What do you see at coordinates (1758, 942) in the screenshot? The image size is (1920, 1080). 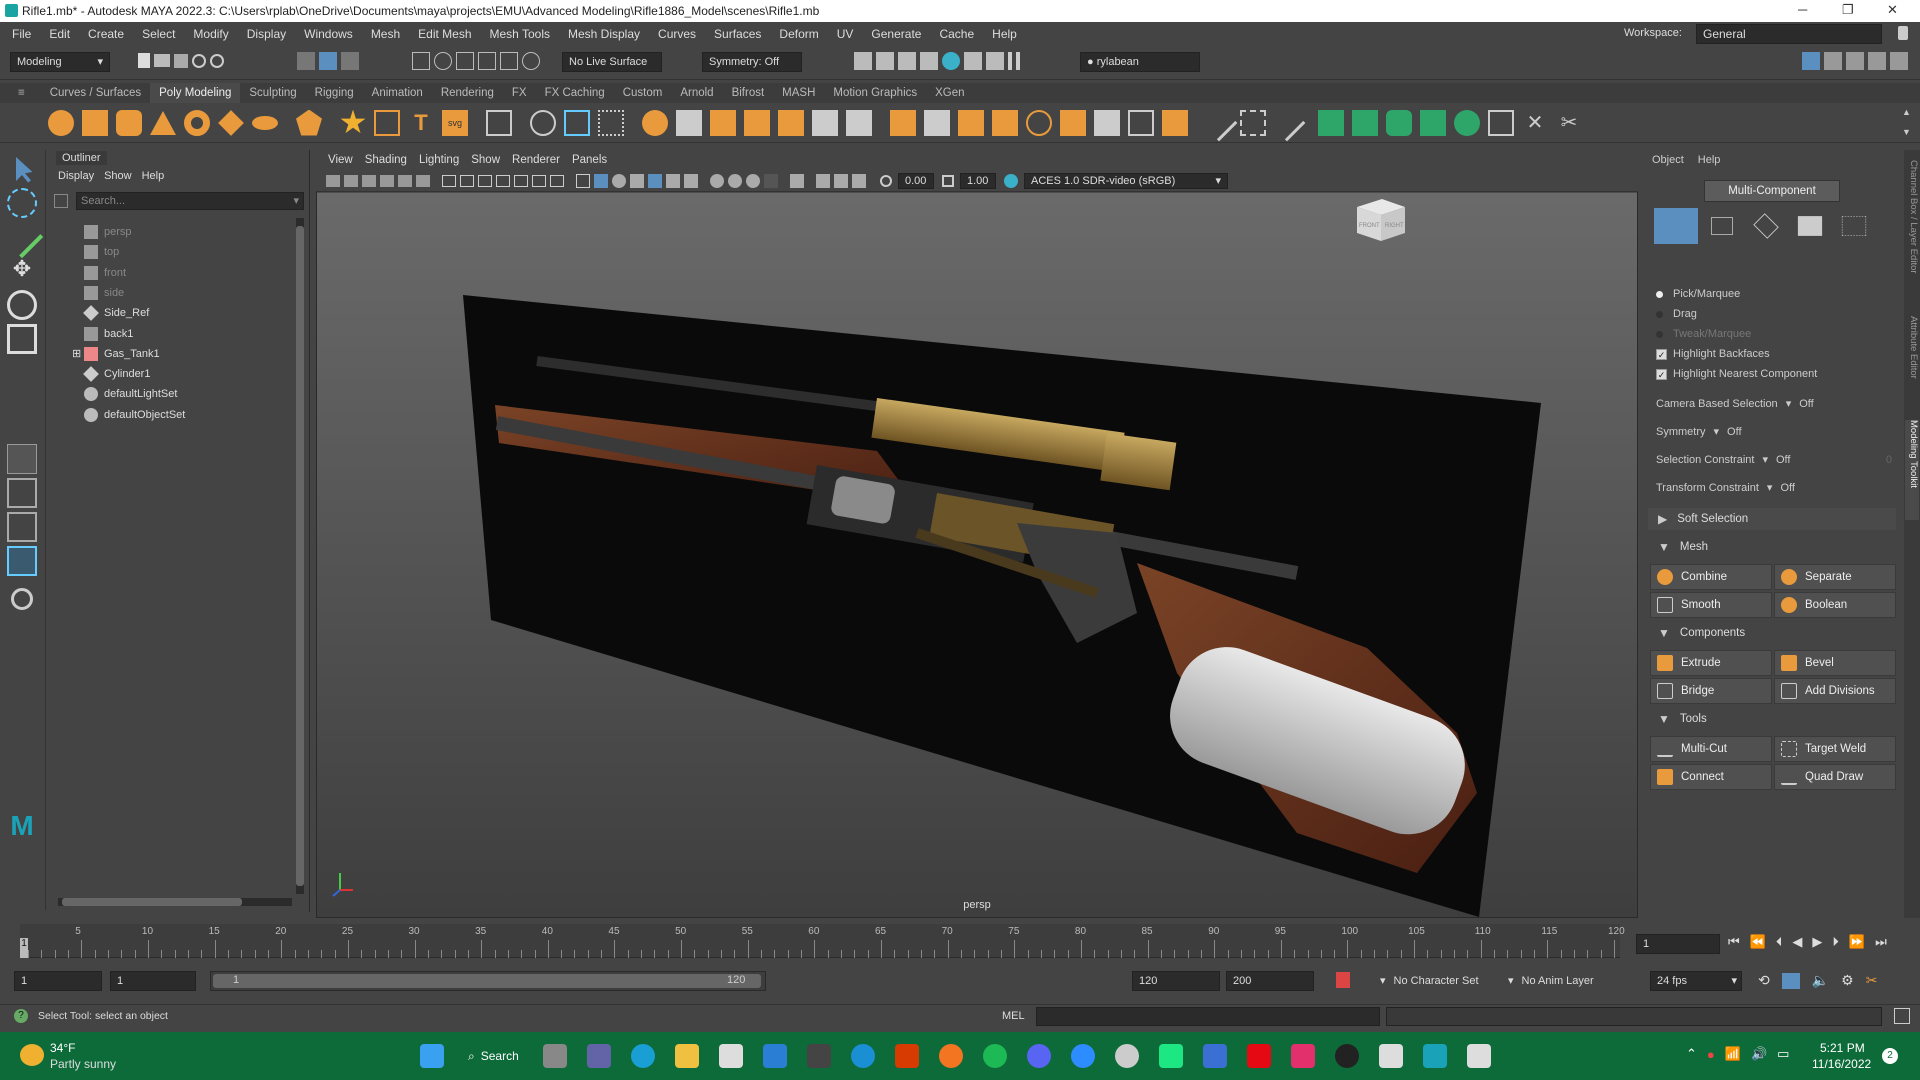 I see `step-back-key-icon: ⏪` at bounding box center [1758, 942].